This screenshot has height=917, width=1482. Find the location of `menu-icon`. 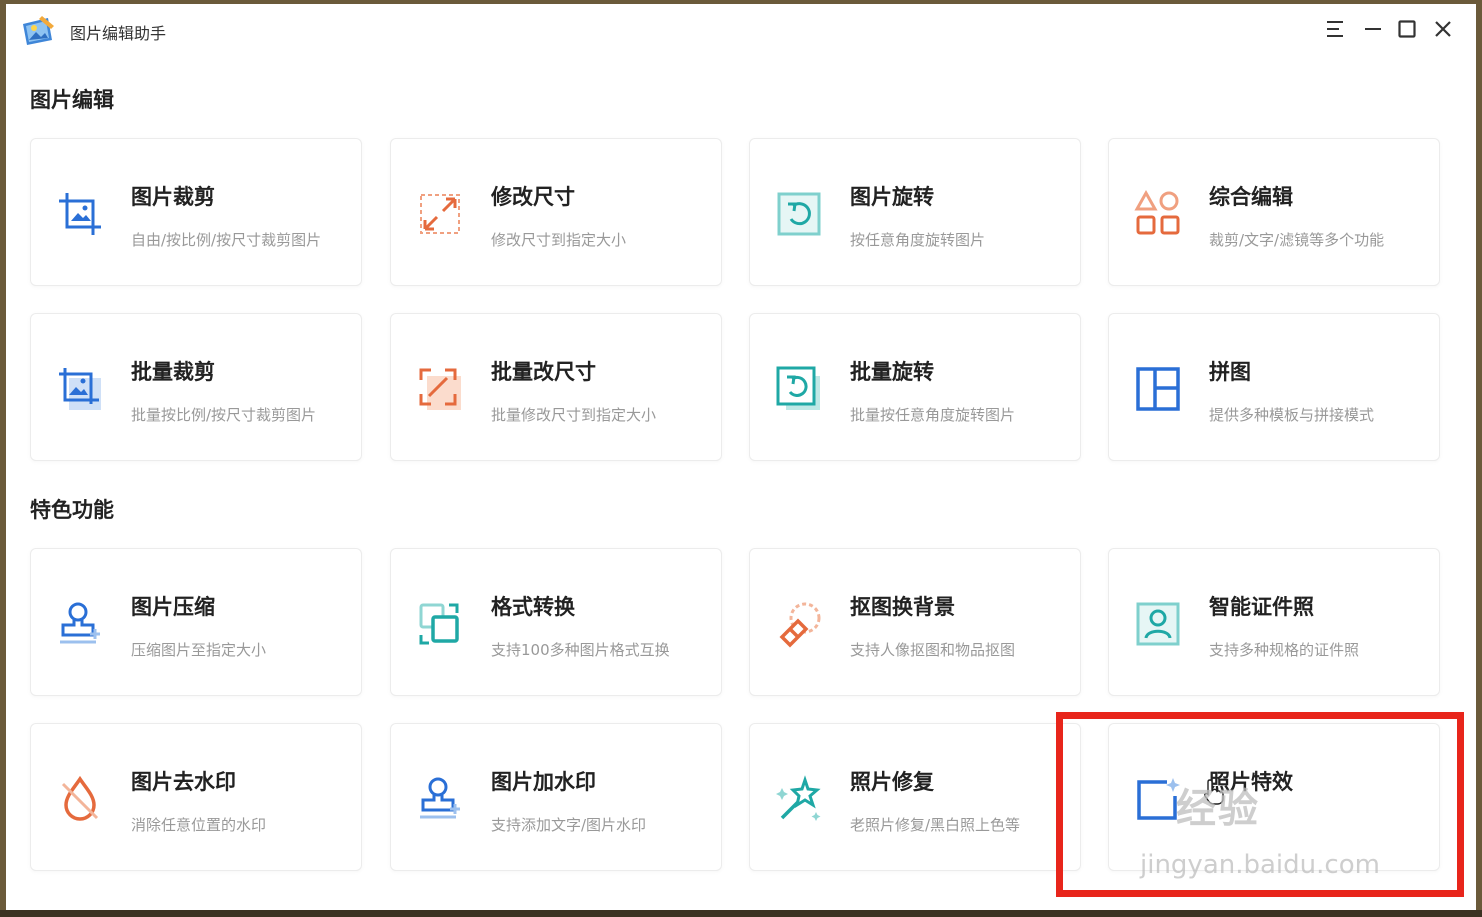

menu-icon is located at coordinates (1335, 29).